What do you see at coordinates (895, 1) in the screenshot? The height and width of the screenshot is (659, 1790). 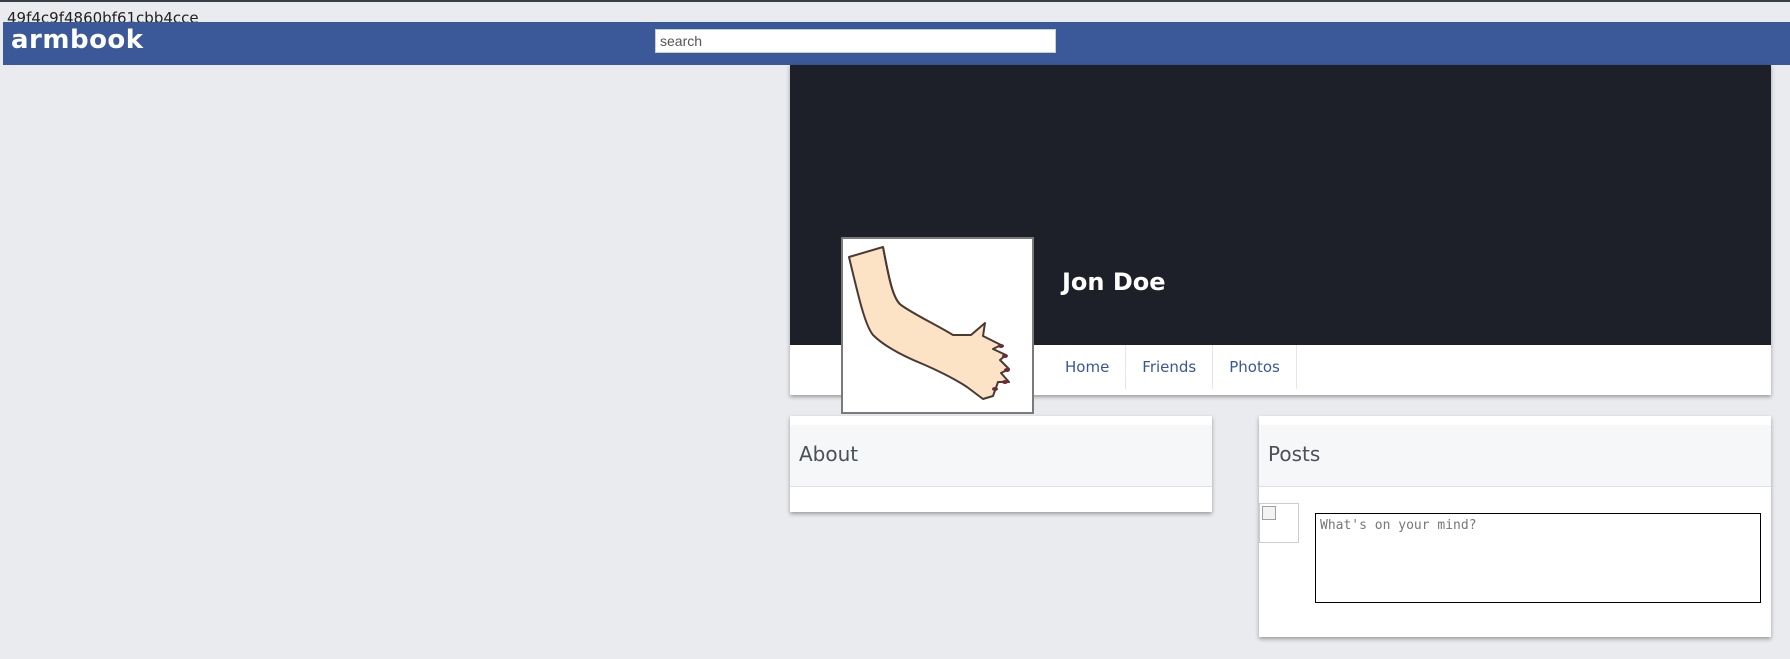 I see `top-border` at bounding box center [895, 1].